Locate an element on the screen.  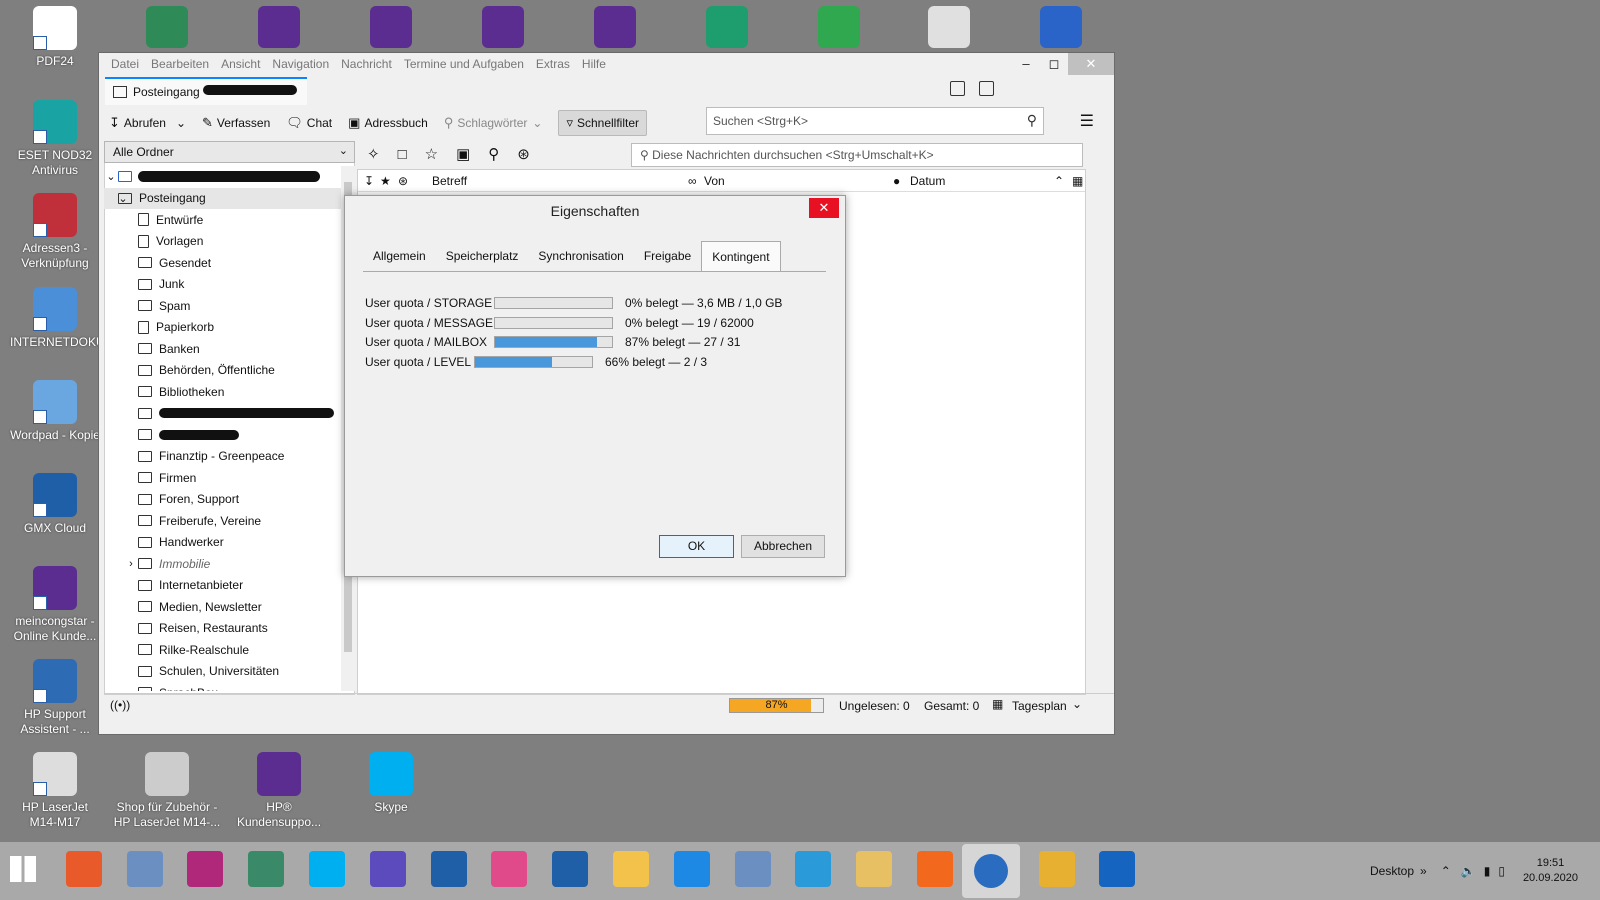
junk-icon: ● is located at coordinates (896, 181).